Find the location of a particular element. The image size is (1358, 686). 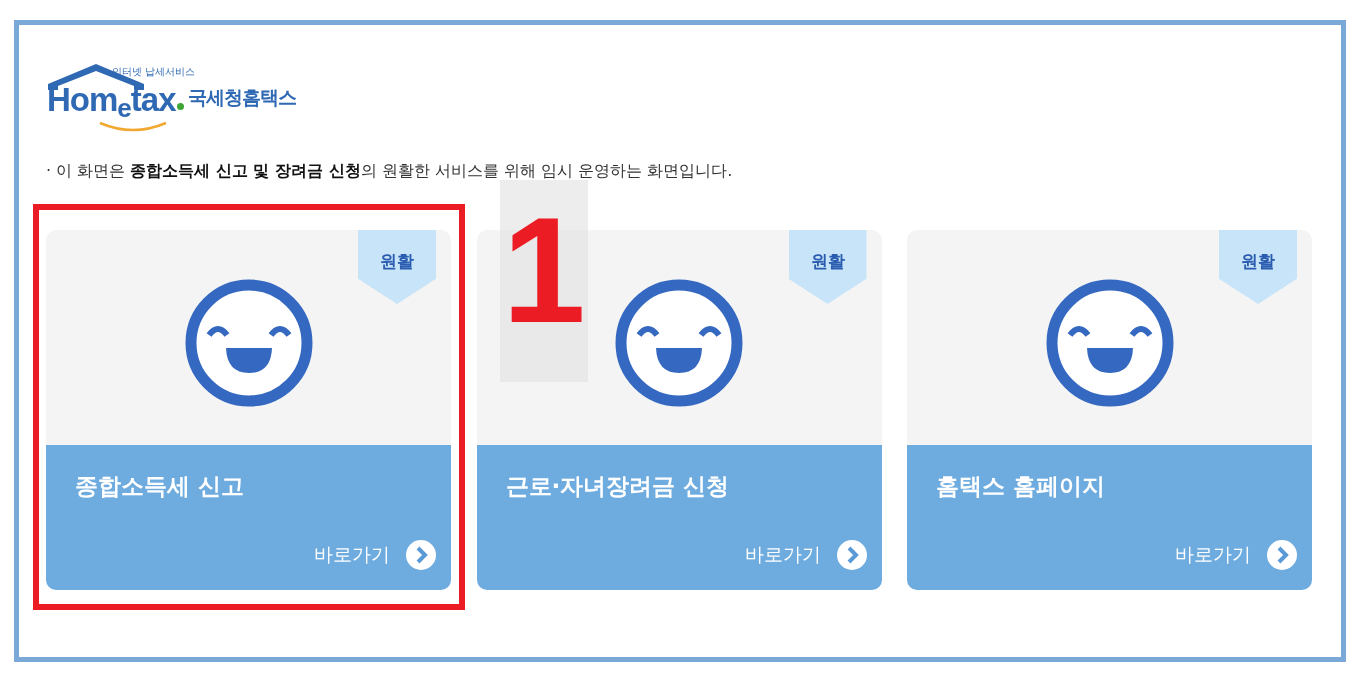

card-title: 종합소득세 신고 is located at coordinates (160, 486).